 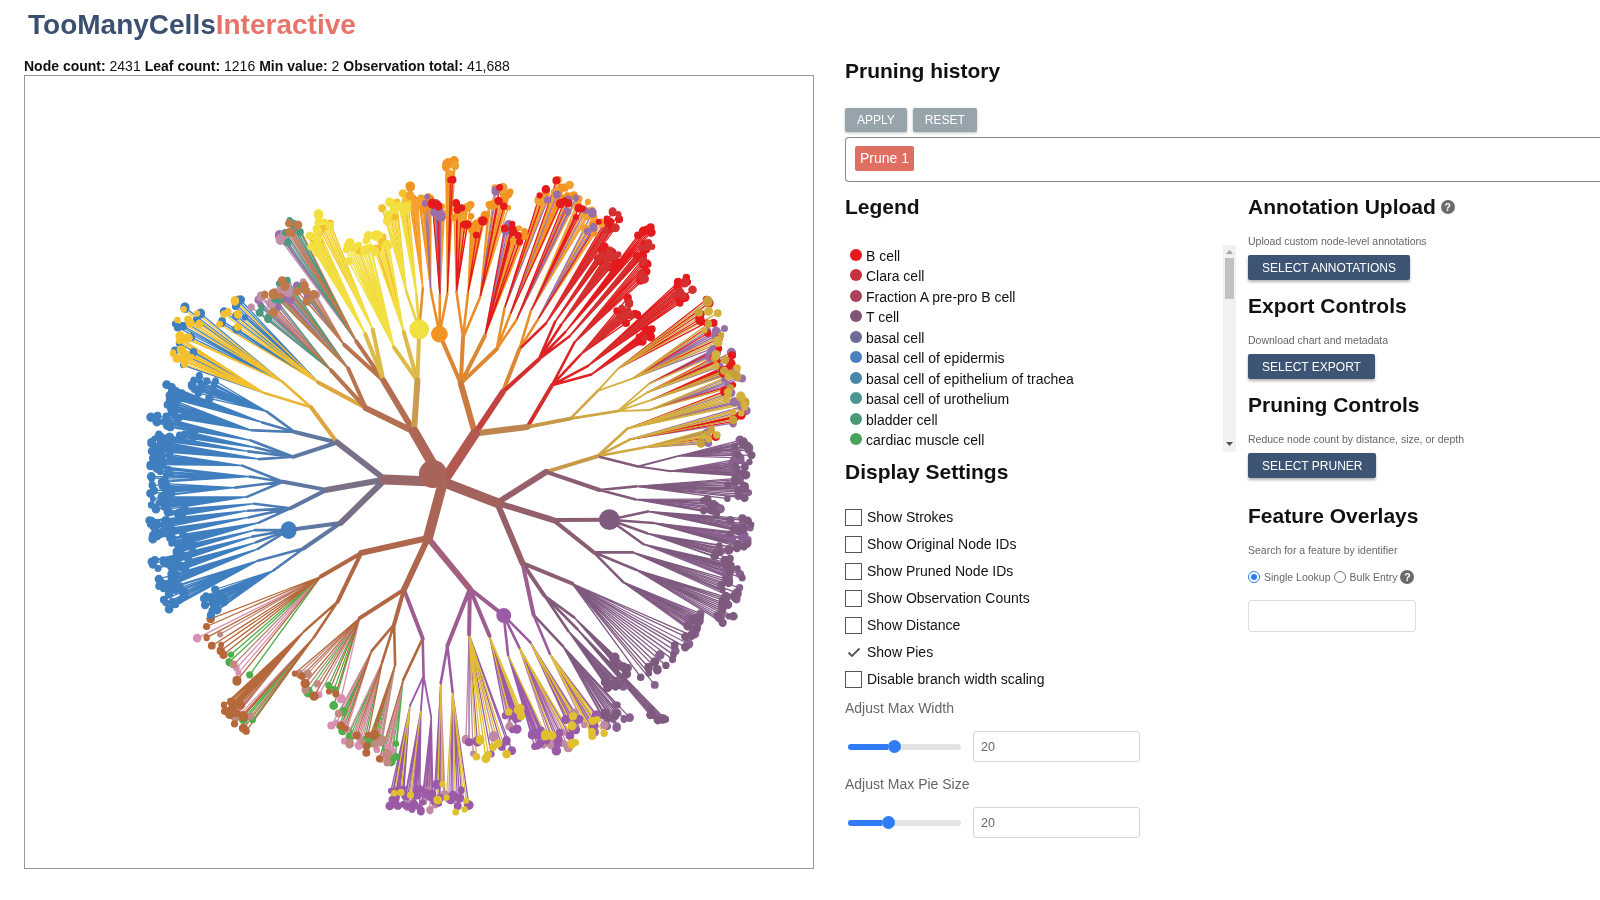 What do you see at coordinates (1323, 550) in the screenshot?
I see `section-description: Search for a feature by identifier` at bounding box center [1323, 550].